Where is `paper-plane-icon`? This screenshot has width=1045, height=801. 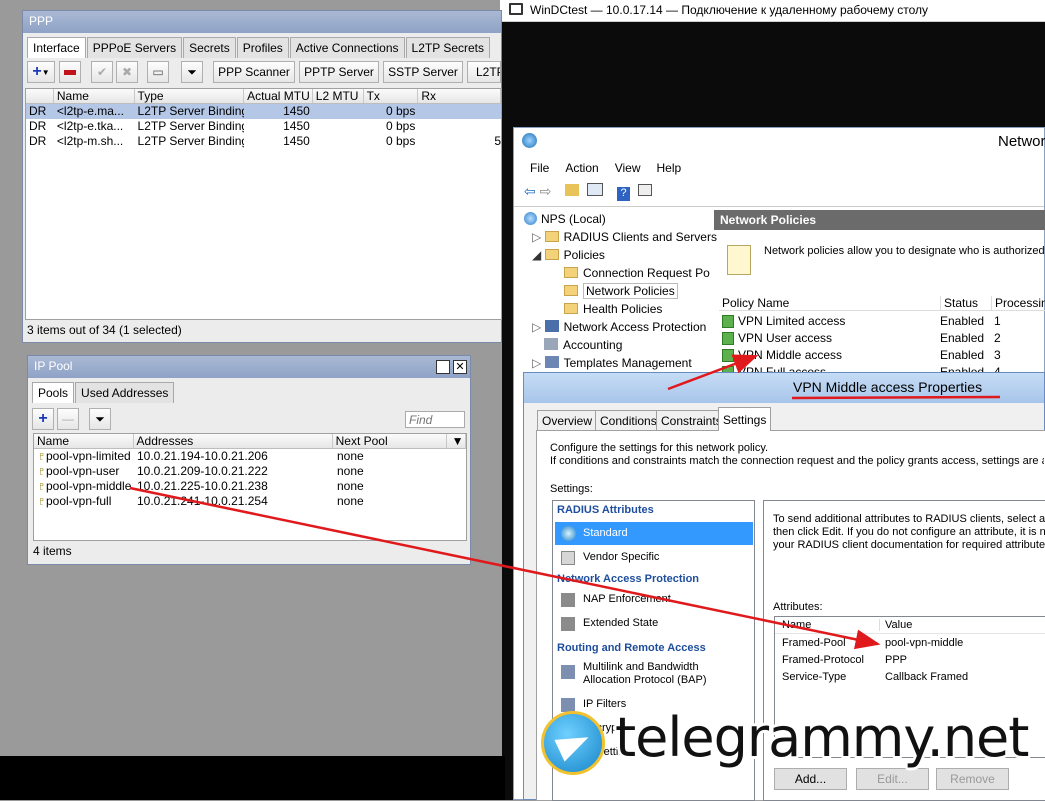 paper-plane-icon is located at coordinates (574, 744).